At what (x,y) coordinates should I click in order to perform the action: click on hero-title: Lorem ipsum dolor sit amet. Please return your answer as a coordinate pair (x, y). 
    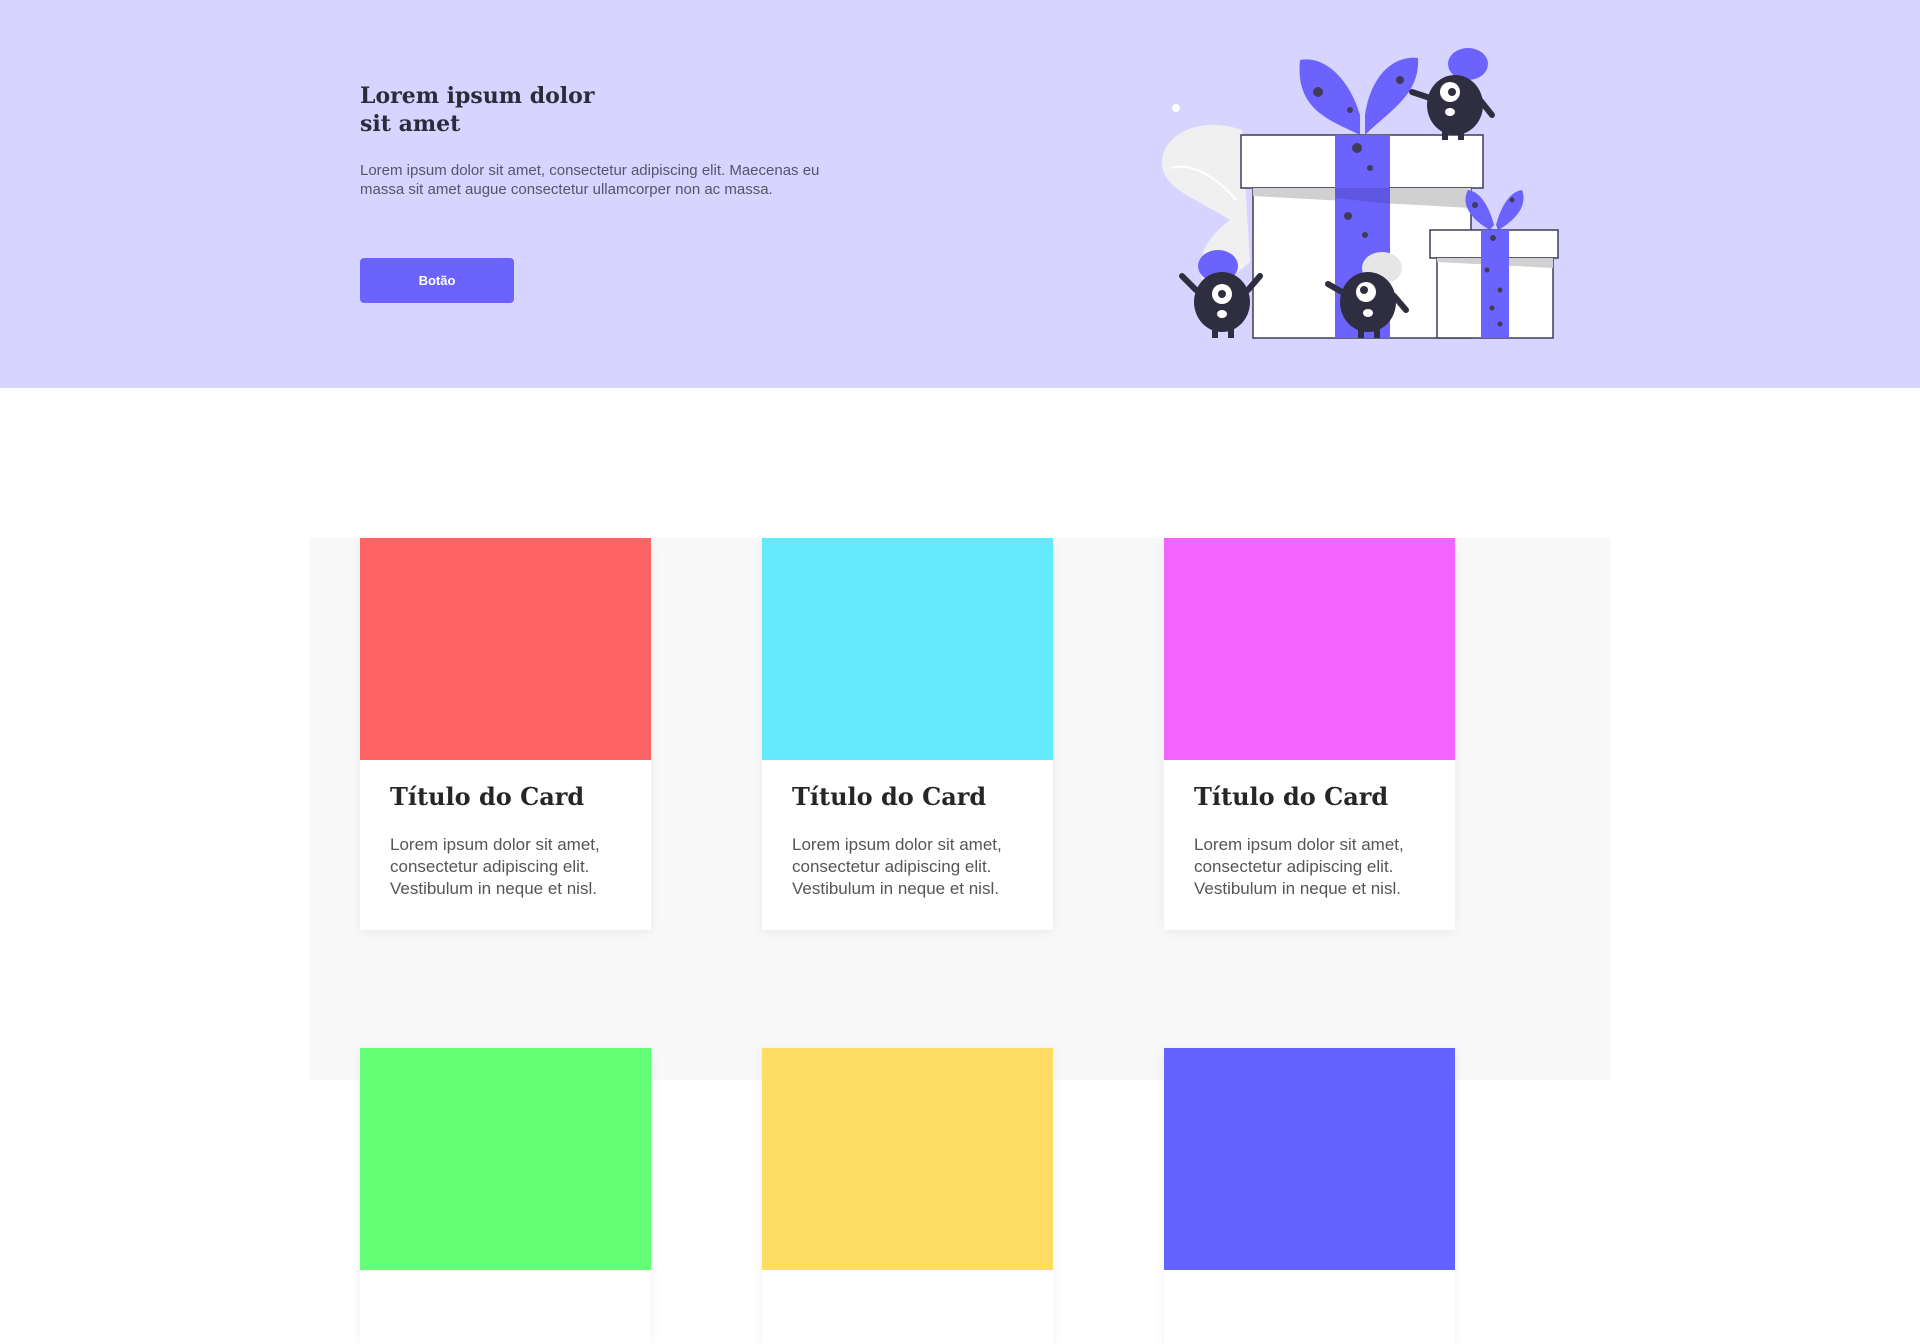
    Looking at the image, I should click on (477, 110).